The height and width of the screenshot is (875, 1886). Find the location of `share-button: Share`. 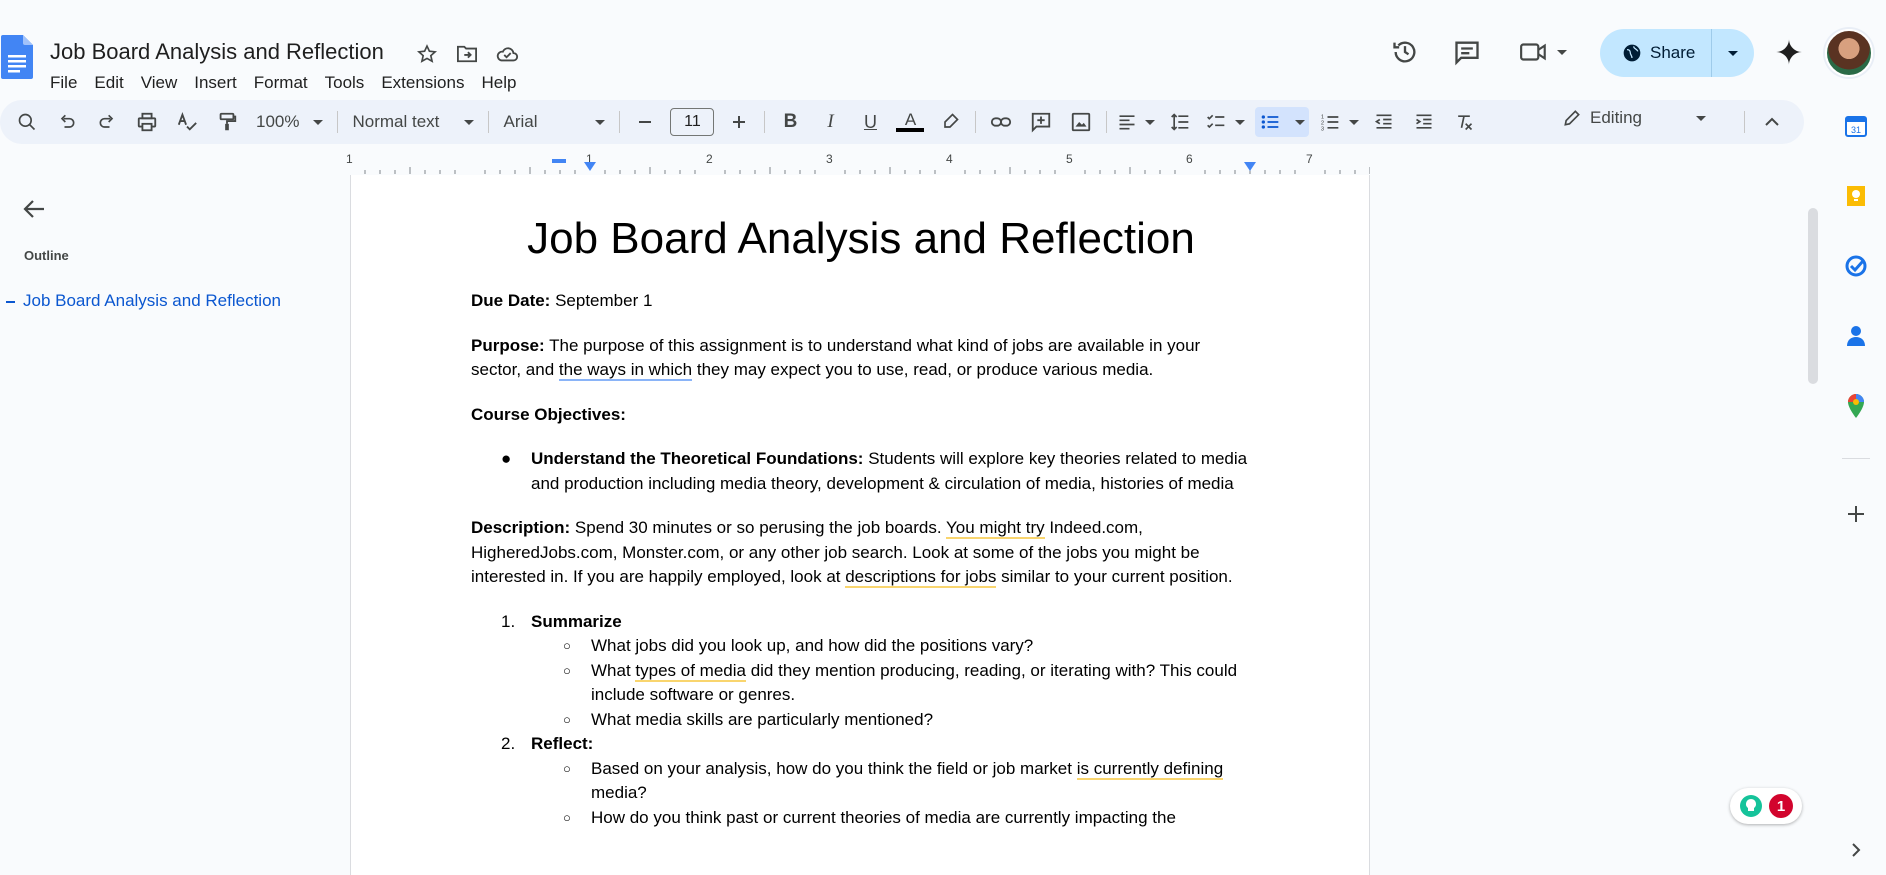

share-button: Share is located at coordinates (1677, 53).